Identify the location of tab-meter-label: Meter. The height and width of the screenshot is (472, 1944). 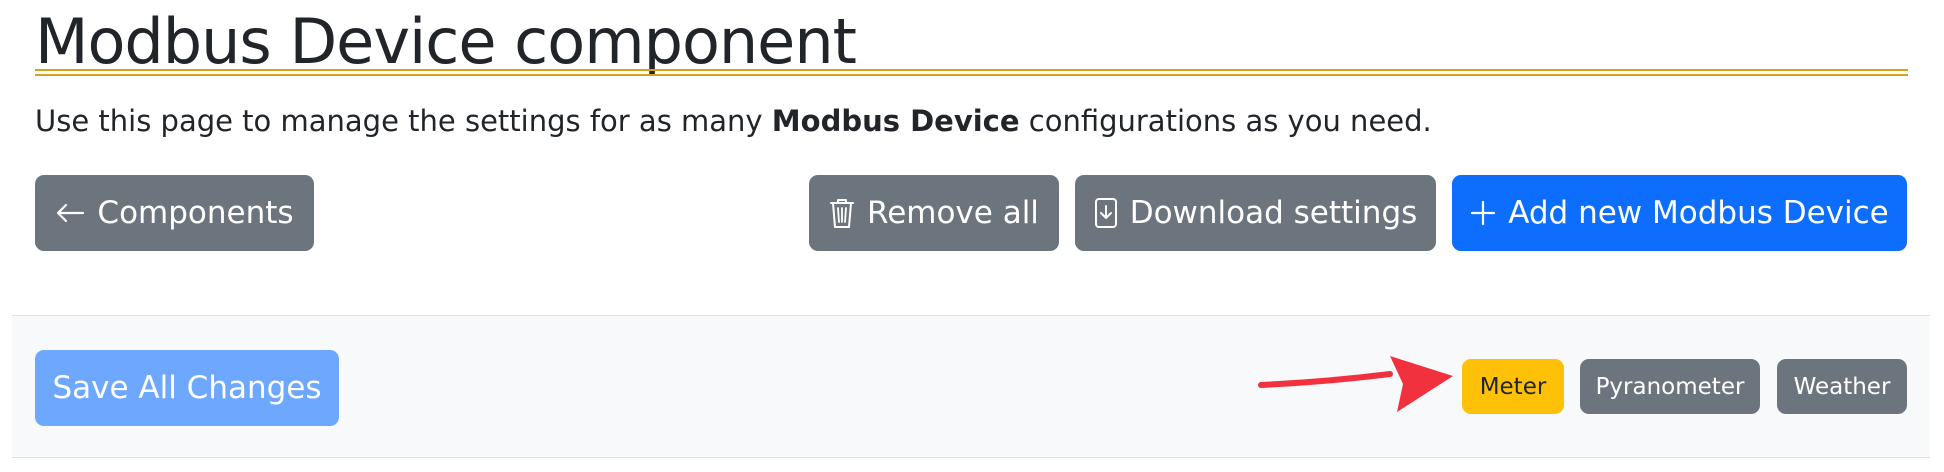
(1513, 386).